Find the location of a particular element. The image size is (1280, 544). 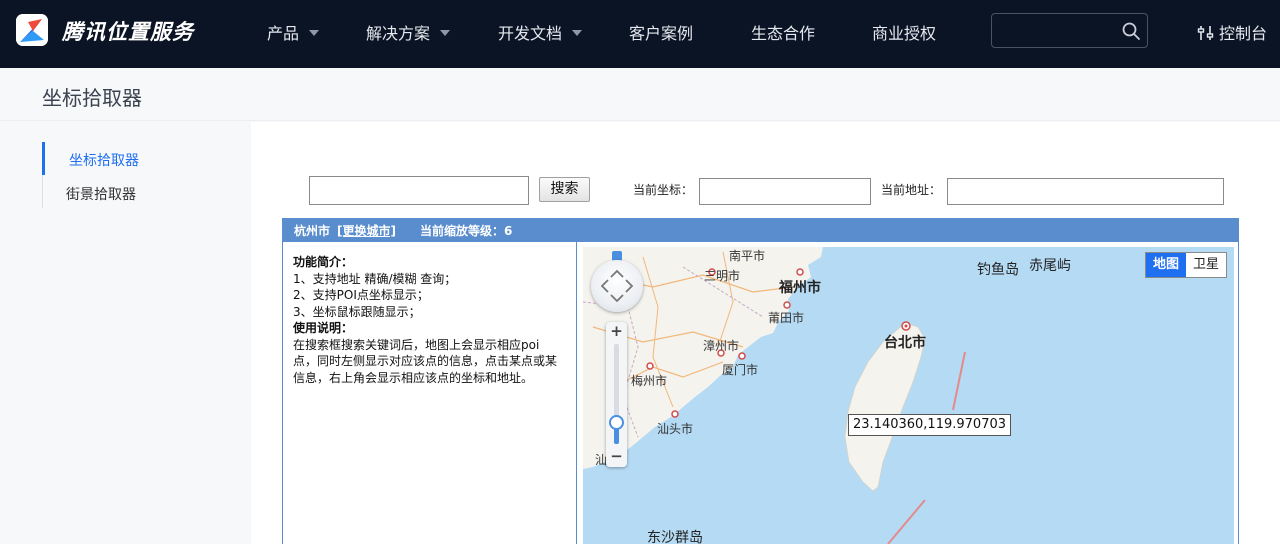

map-label-fuzhou: 福州市 is located at coordinates (800, 288).